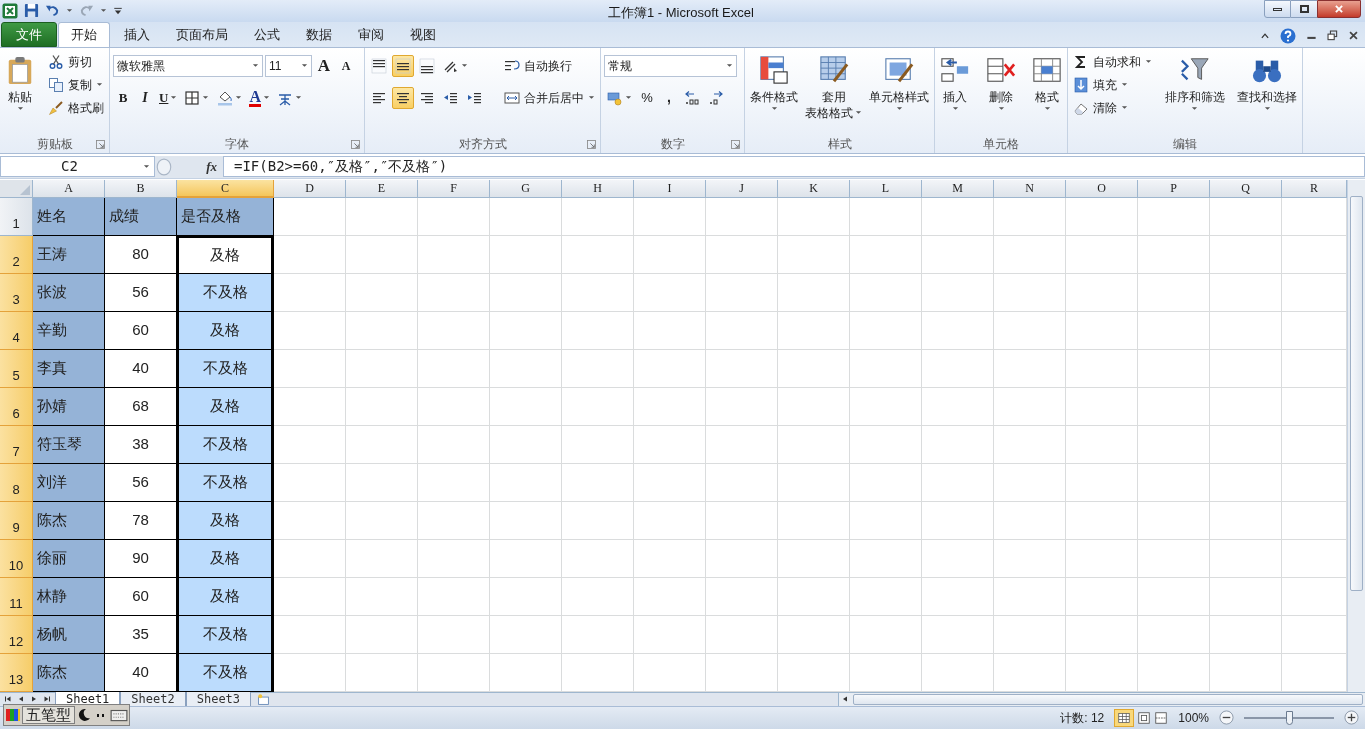 Image resolution: width=1365 pixels, height=729 pixels. I want to click on table-cell: 38, so click(141, 444).